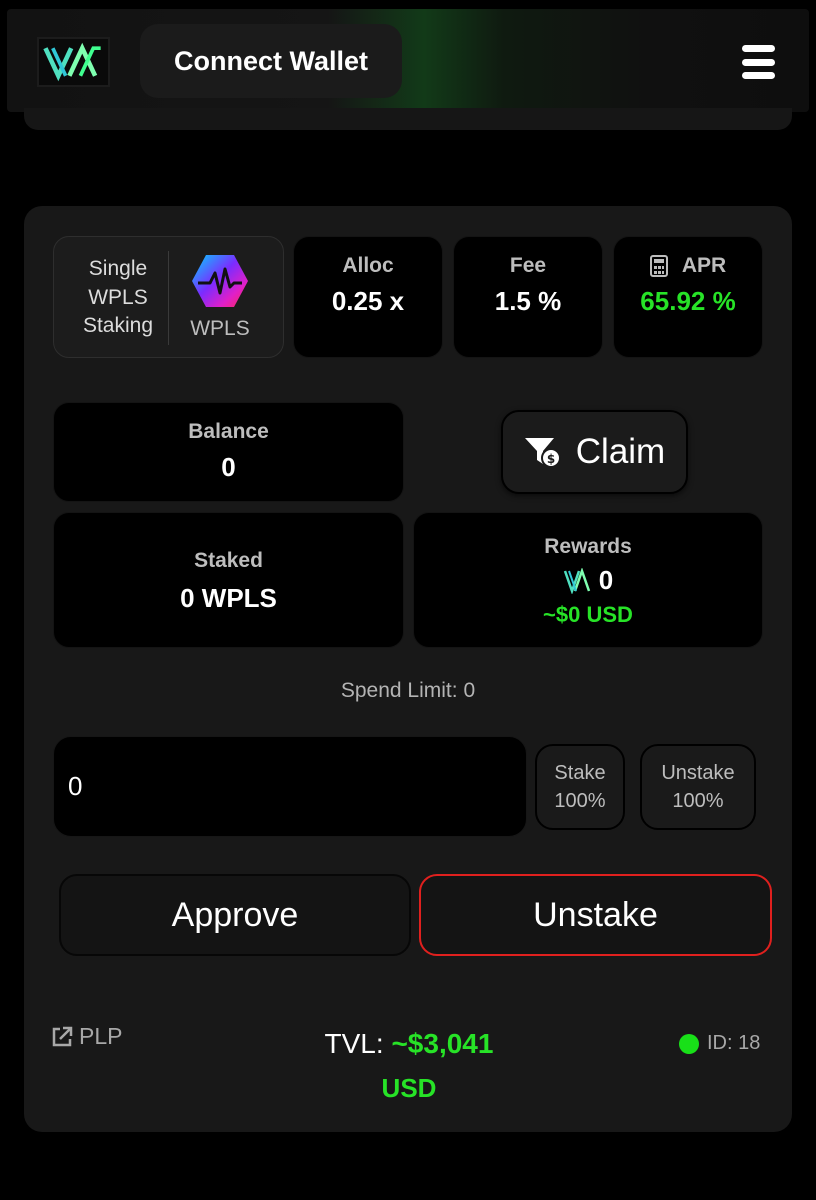 This screenshot has width=816, height=1200. Describe the element at coordinates (528, 265) in the screenshot. I see `fee-label: Fee` at that location.